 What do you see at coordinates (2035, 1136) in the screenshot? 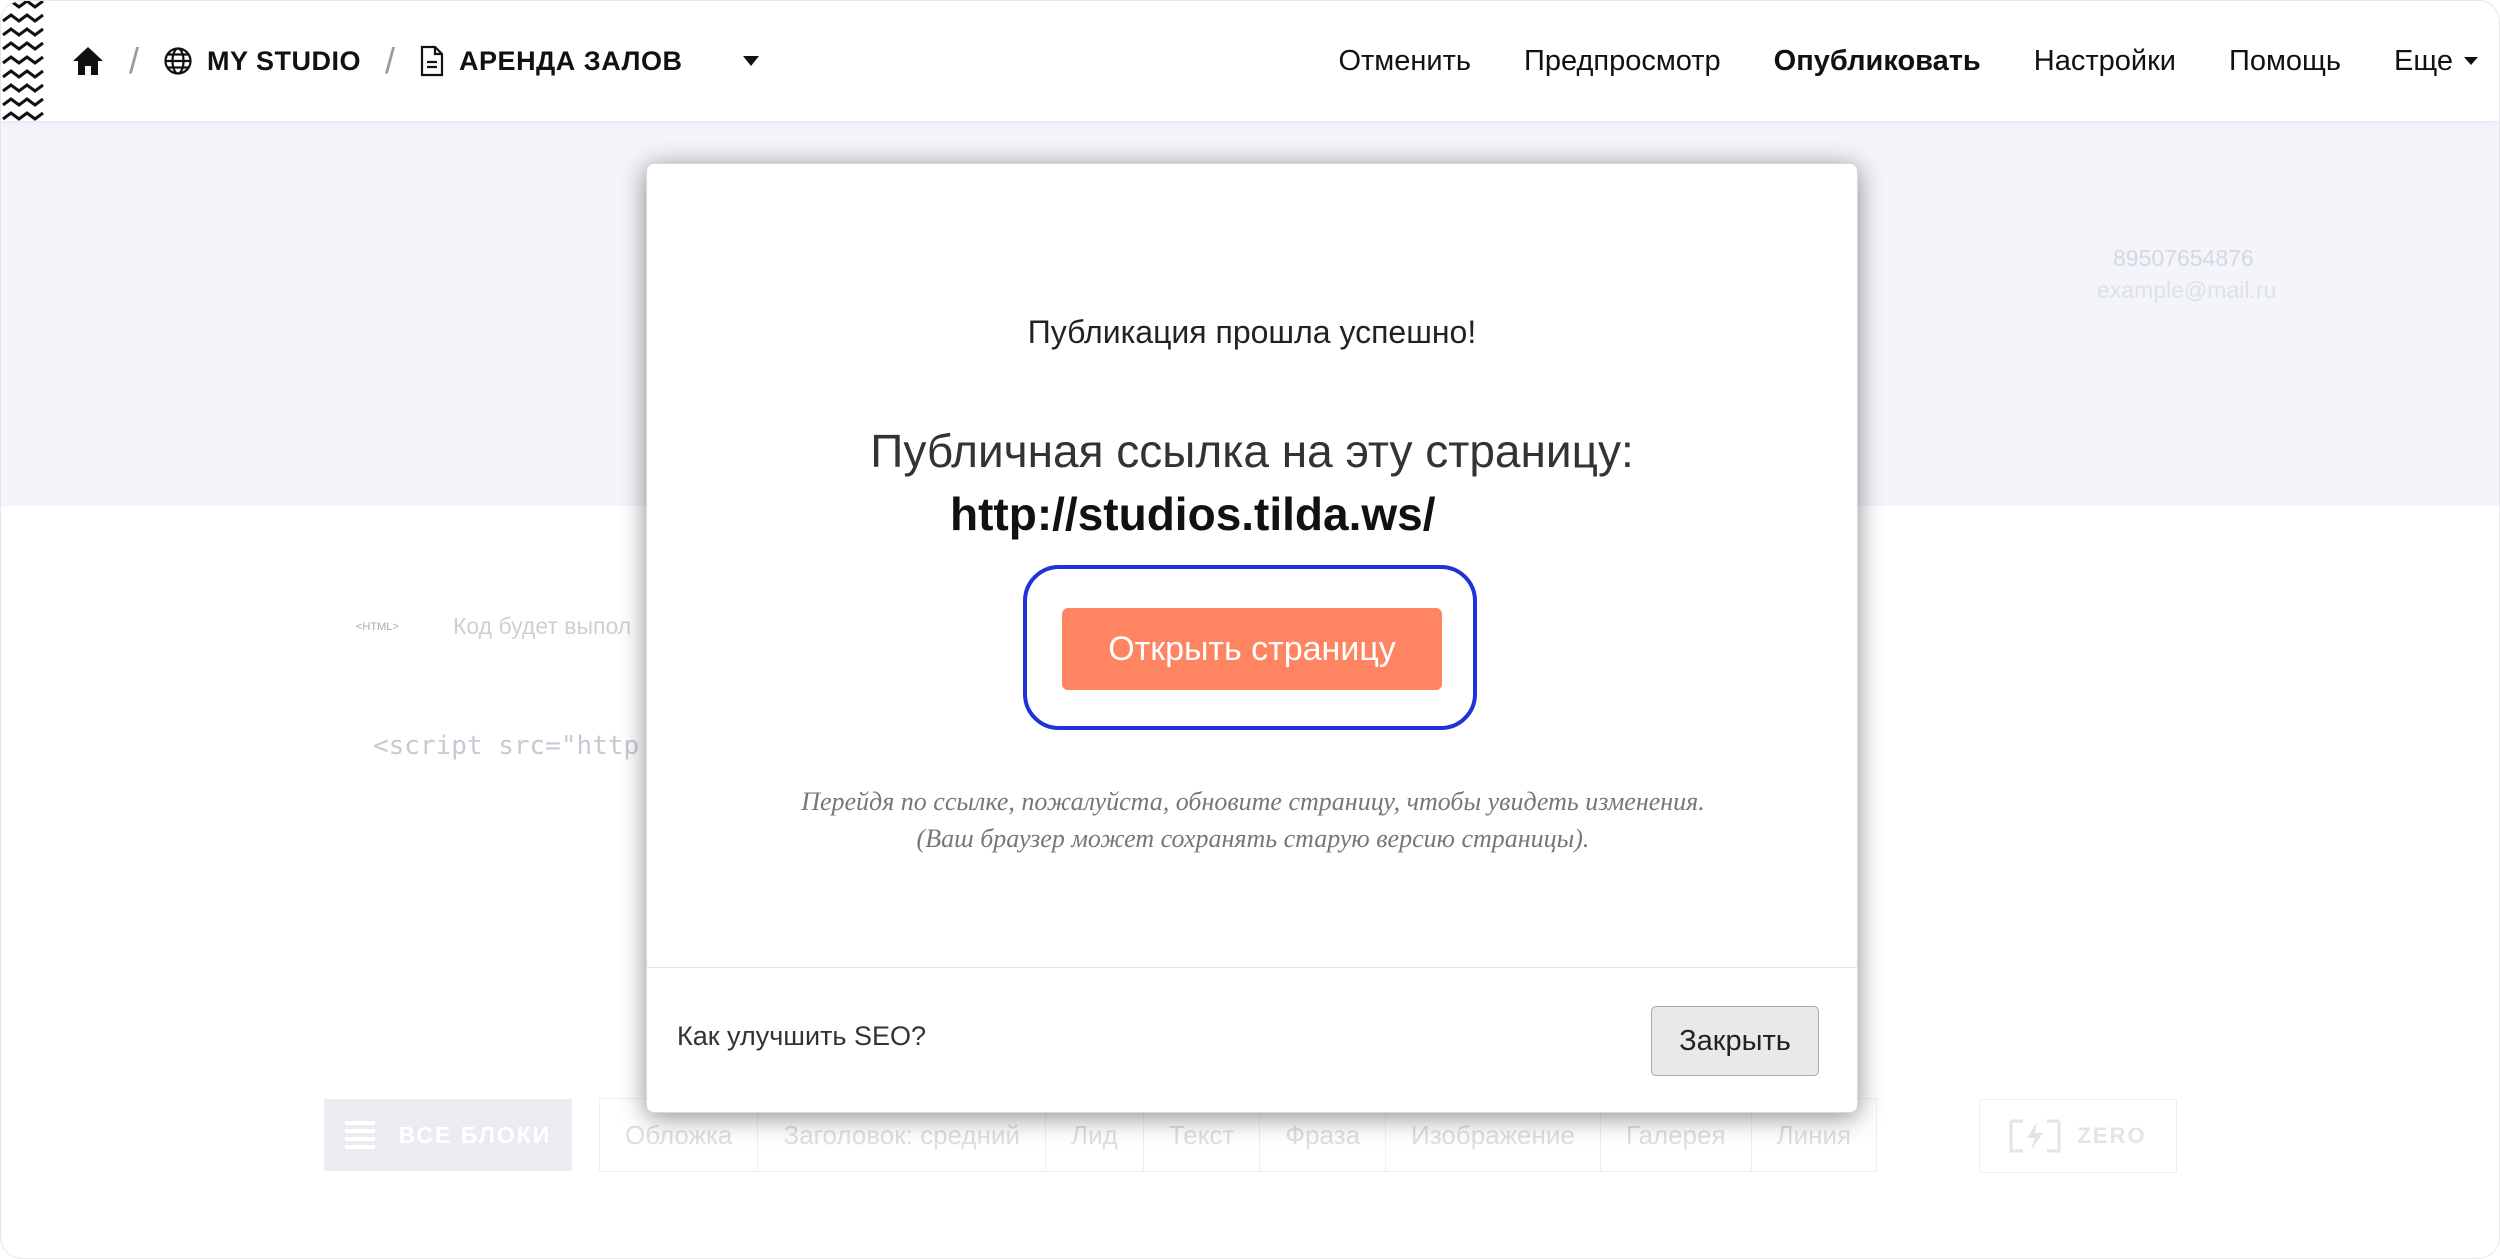
I see `lightning-frame-icon` at bounding box center [2035, 1136].